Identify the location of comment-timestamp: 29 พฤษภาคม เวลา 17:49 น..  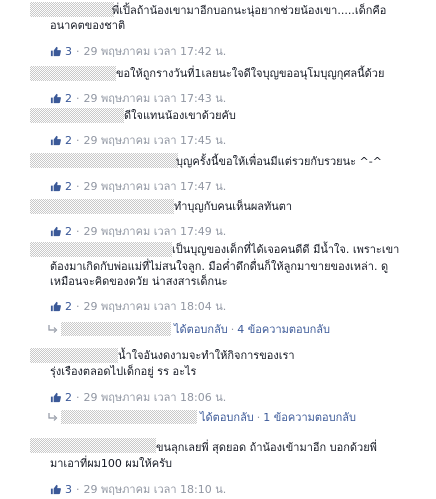
(155, 231).